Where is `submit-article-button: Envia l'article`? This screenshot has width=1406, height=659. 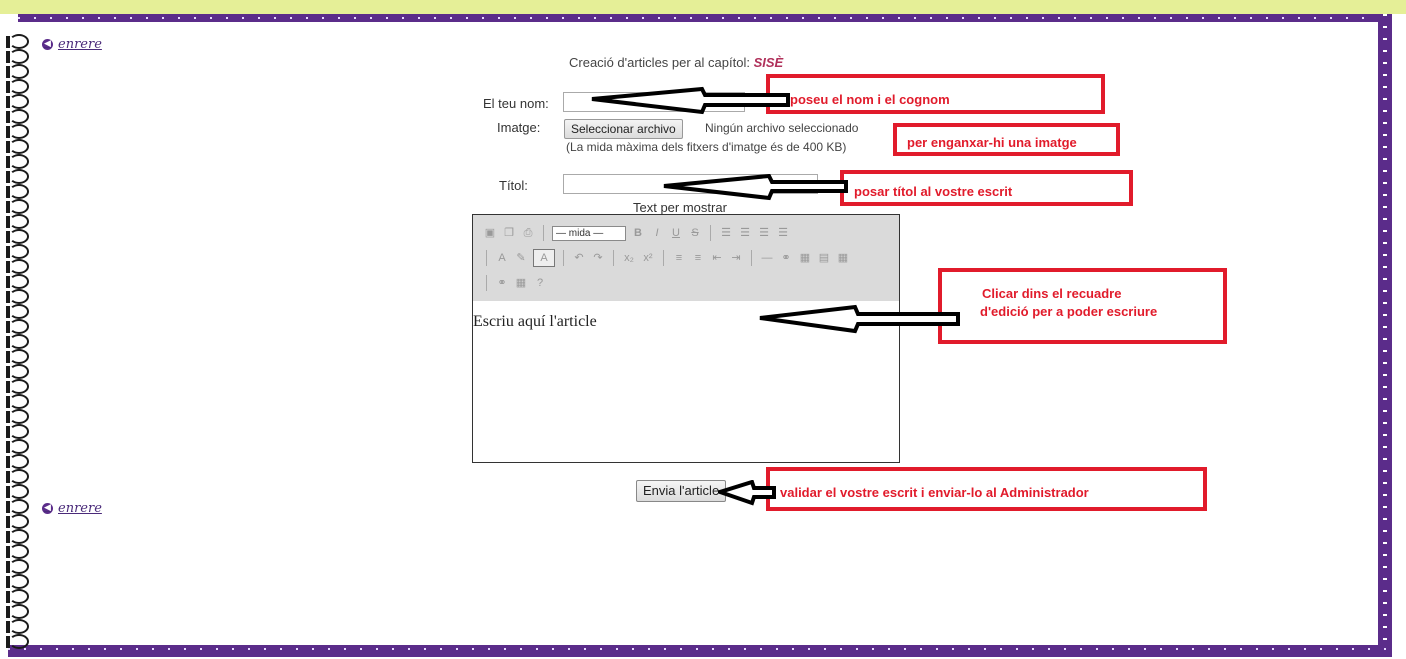
submit-article-button: Envia l'article is located at coordinates (681, 491).